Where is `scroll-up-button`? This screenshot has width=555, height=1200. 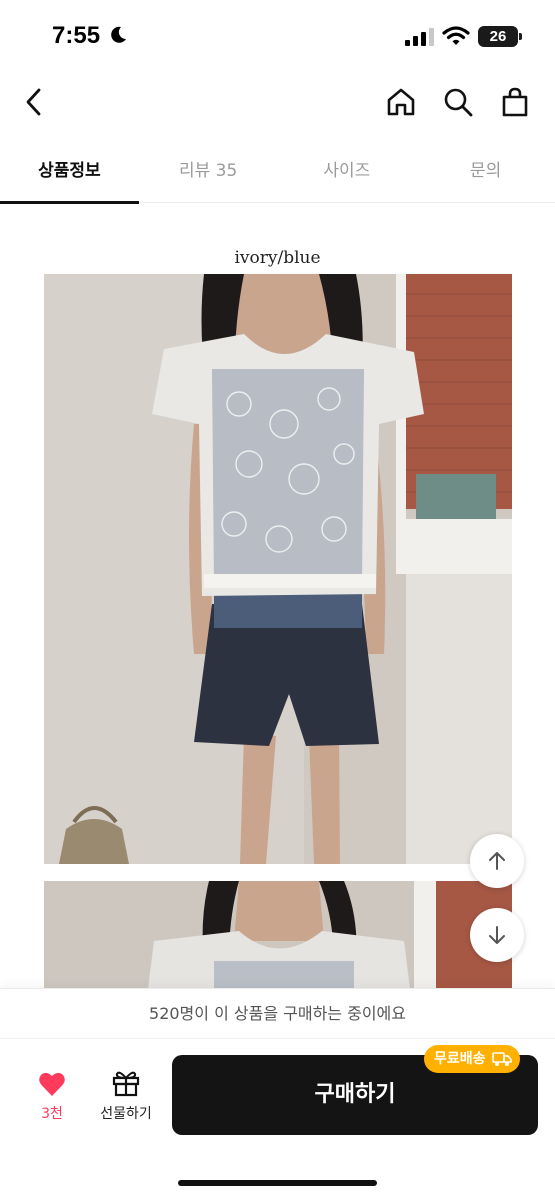 scroll-up-button is located at coordinates (497, 861).